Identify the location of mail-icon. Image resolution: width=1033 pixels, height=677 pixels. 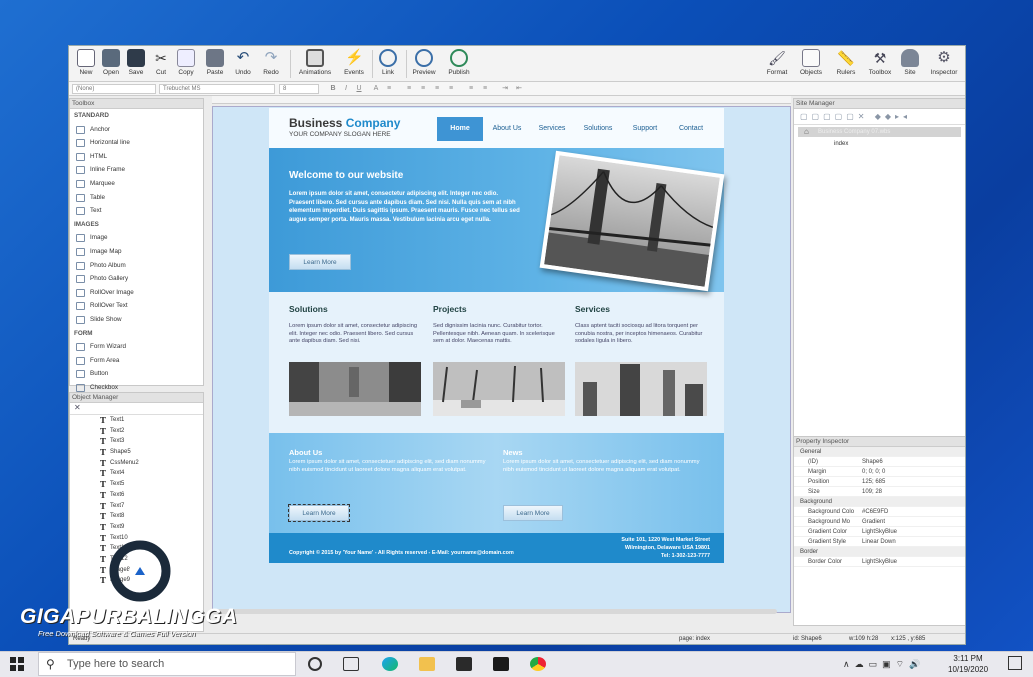
(501, 664).